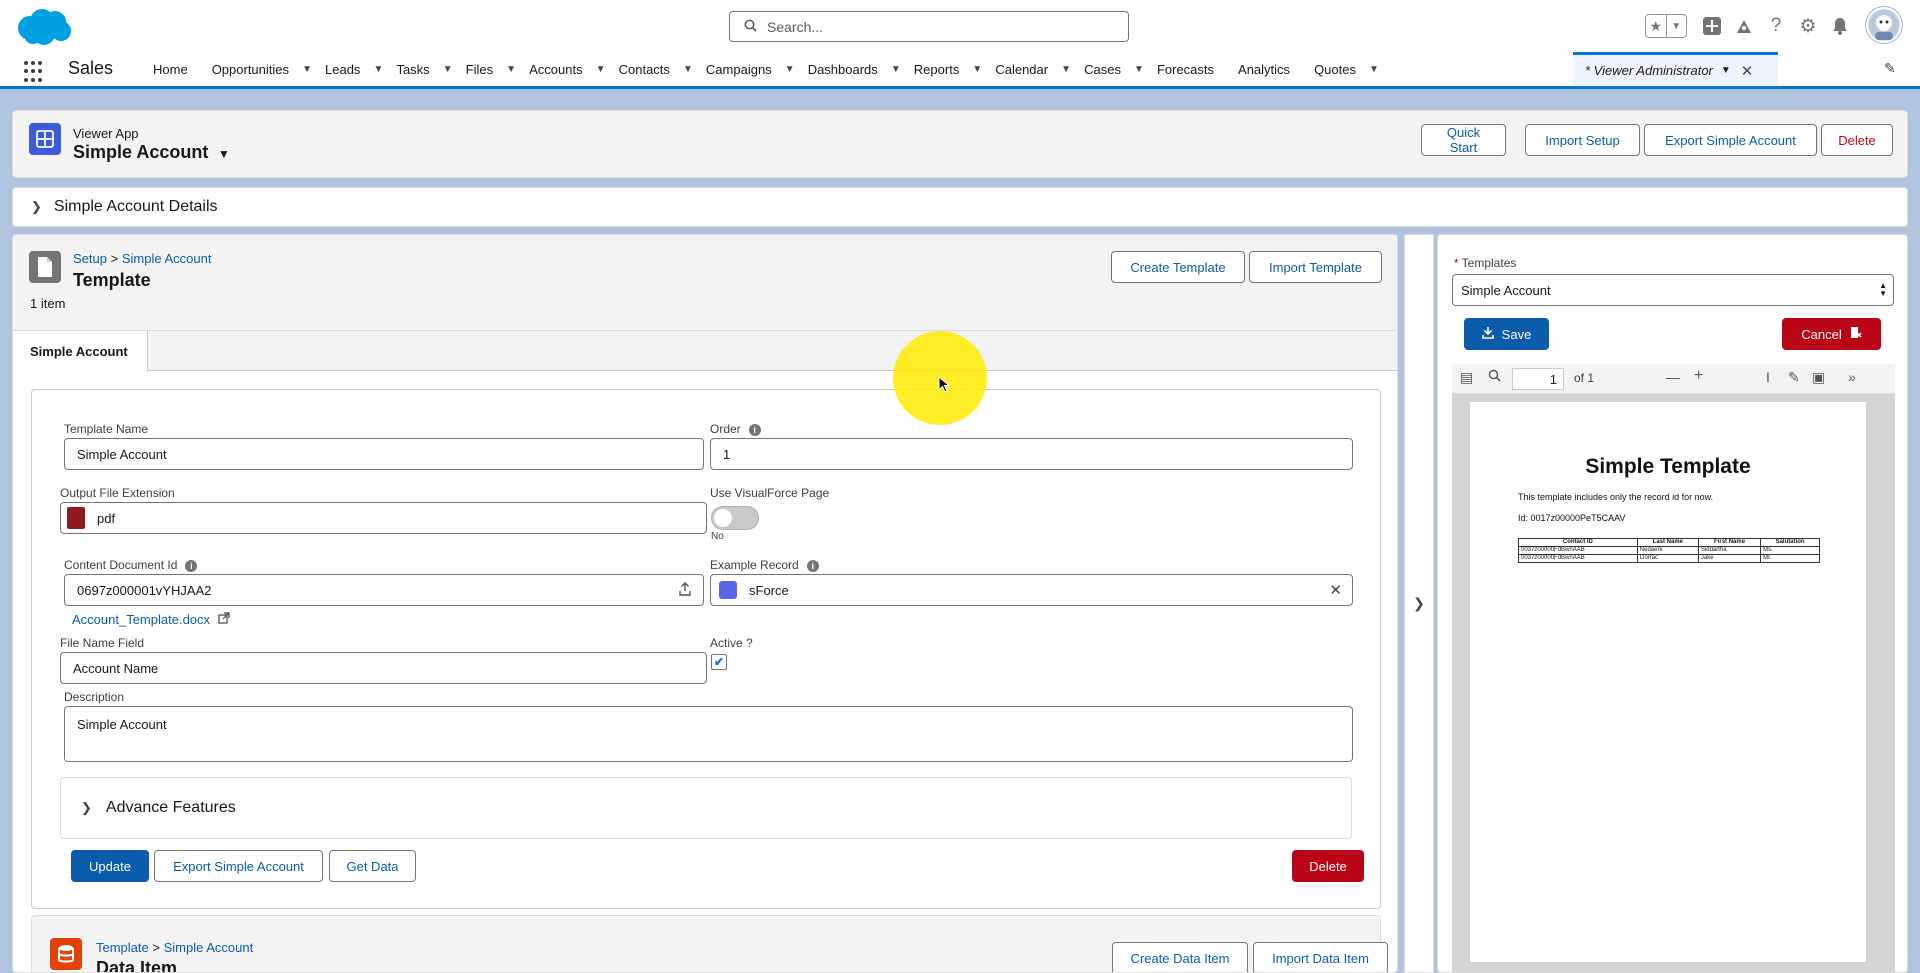 Image resolution: width=1920 pixels, height=973 pixels. I want to click on search-icon, so click(1494, 377).